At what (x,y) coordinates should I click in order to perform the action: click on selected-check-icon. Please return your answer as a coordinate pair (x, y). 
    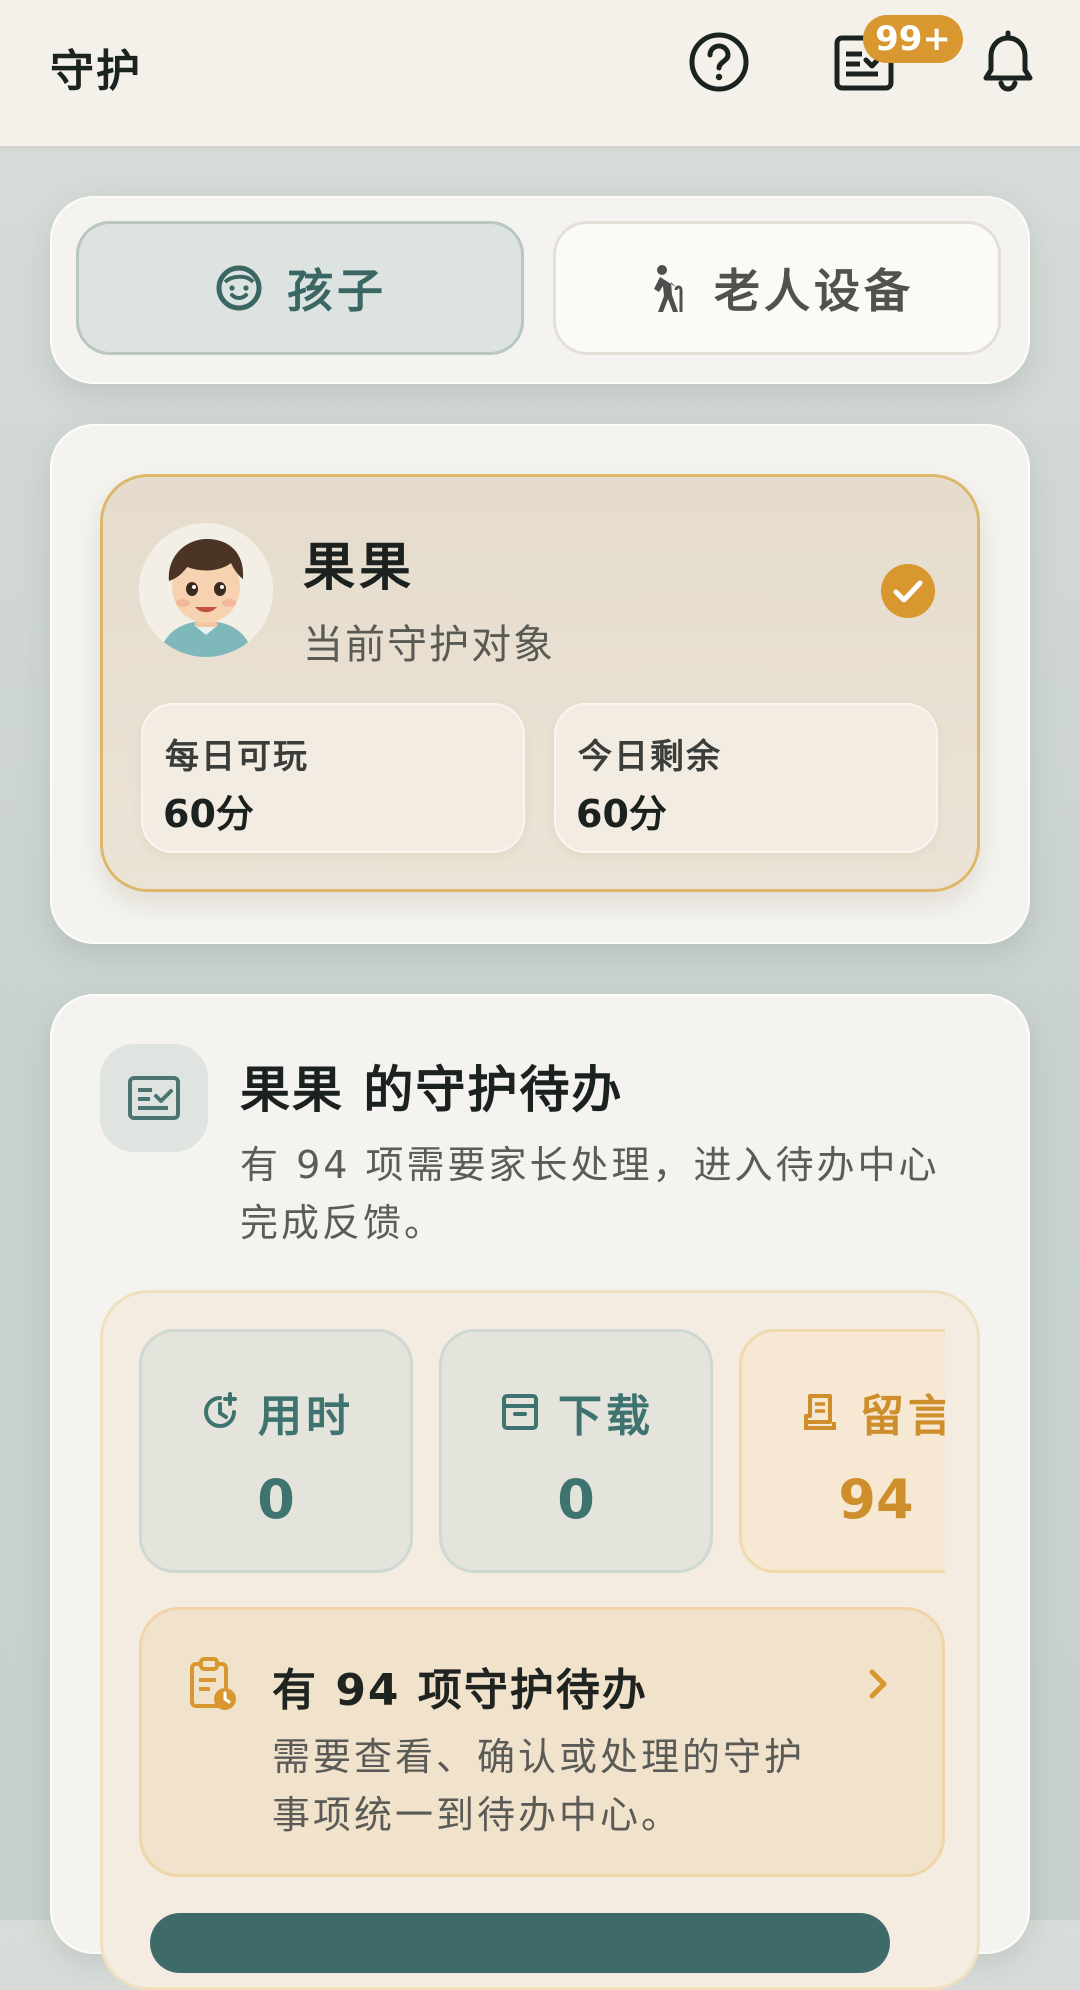
    Looking at the image, I should click on (908, 591).